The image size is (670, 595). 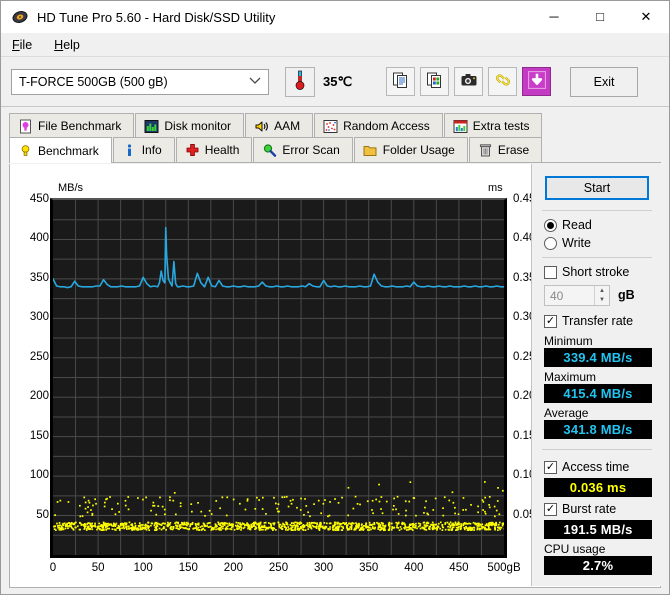 What do you see at coordinates (600, 16) in the screenshot?
I see `maximize-button: □` at bounding box center [600, 16].